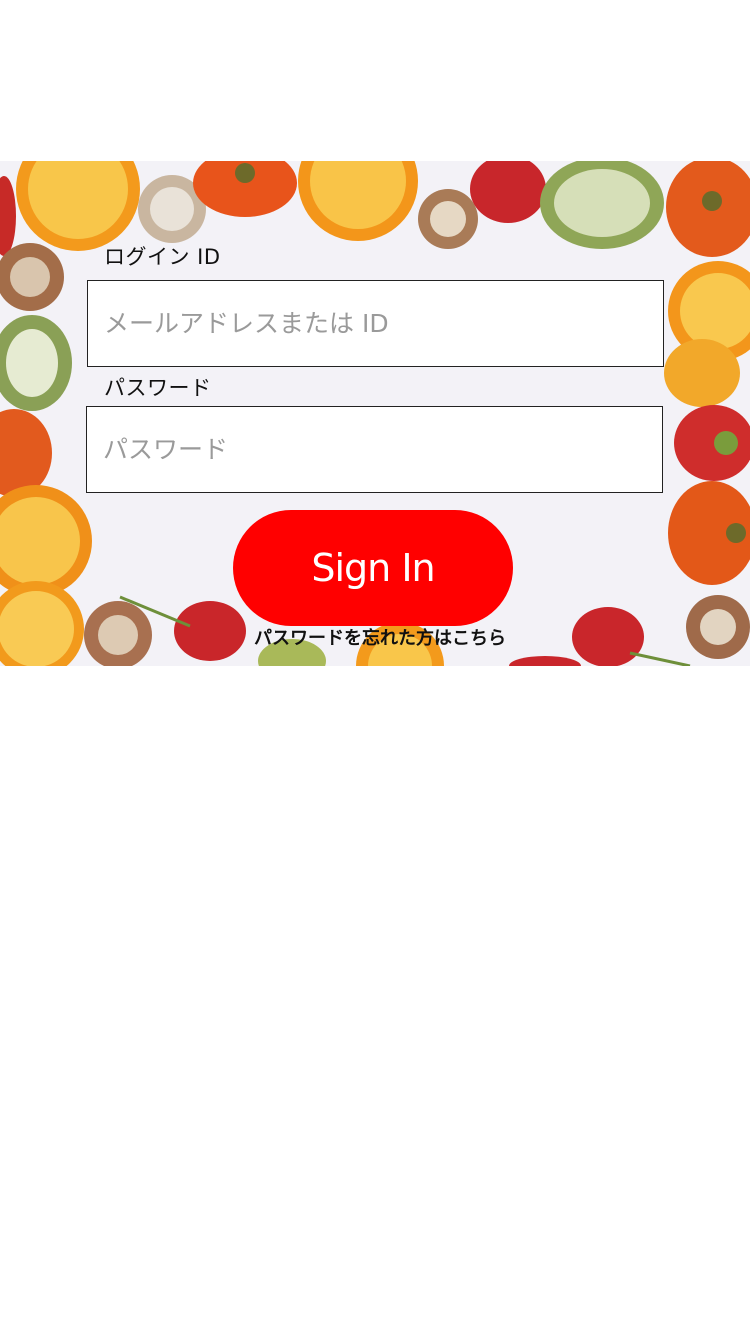  Describe the element at coordinates (375, 637) in the screenshot. I see `forgot-password-link: パスワードを忘れた方はこちら` at that location.